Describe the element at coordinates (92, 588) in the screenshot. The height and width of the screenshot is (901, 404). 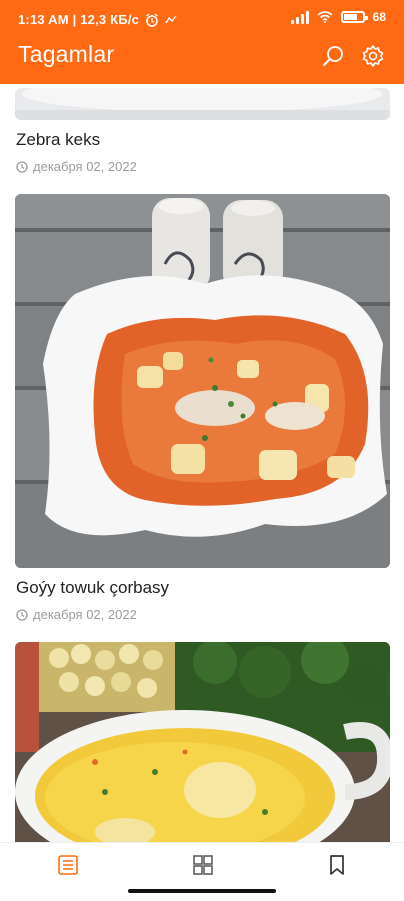
I see `recipe-title: Goýy towuk çorbasy` at that location.